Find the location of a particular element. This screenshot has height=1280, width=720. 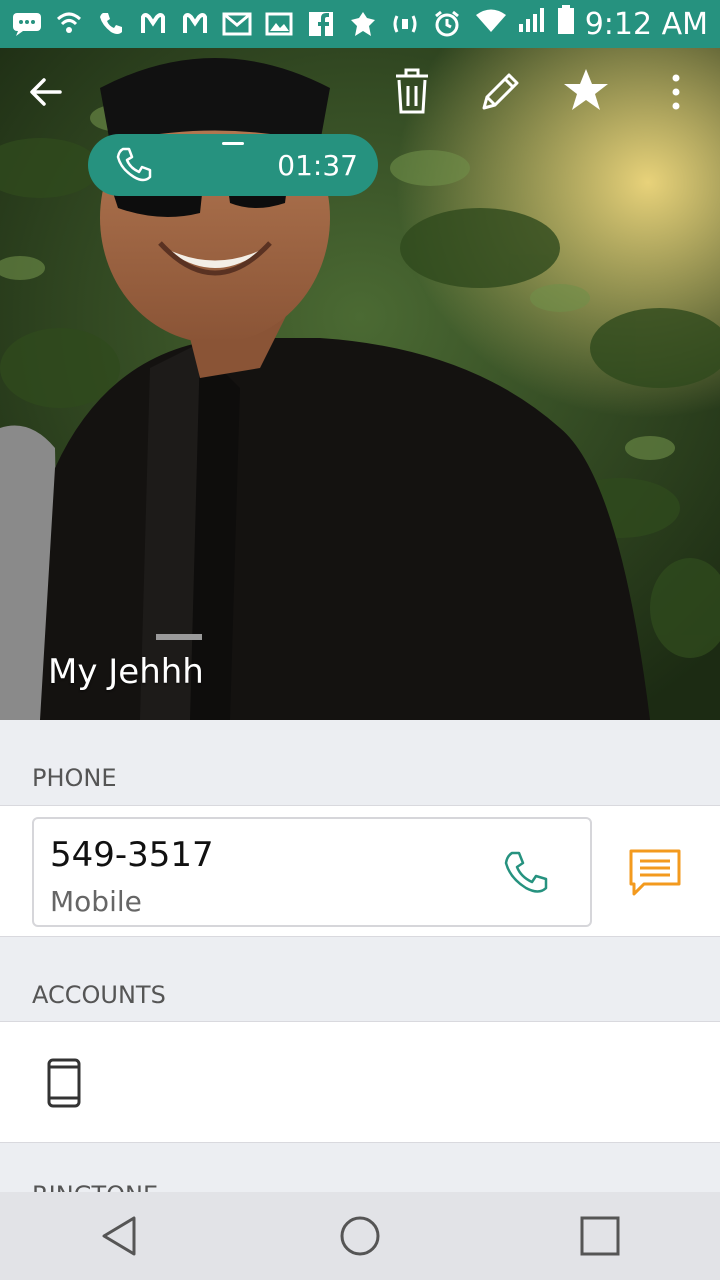

game-icon is located at coordinates (363, 24).